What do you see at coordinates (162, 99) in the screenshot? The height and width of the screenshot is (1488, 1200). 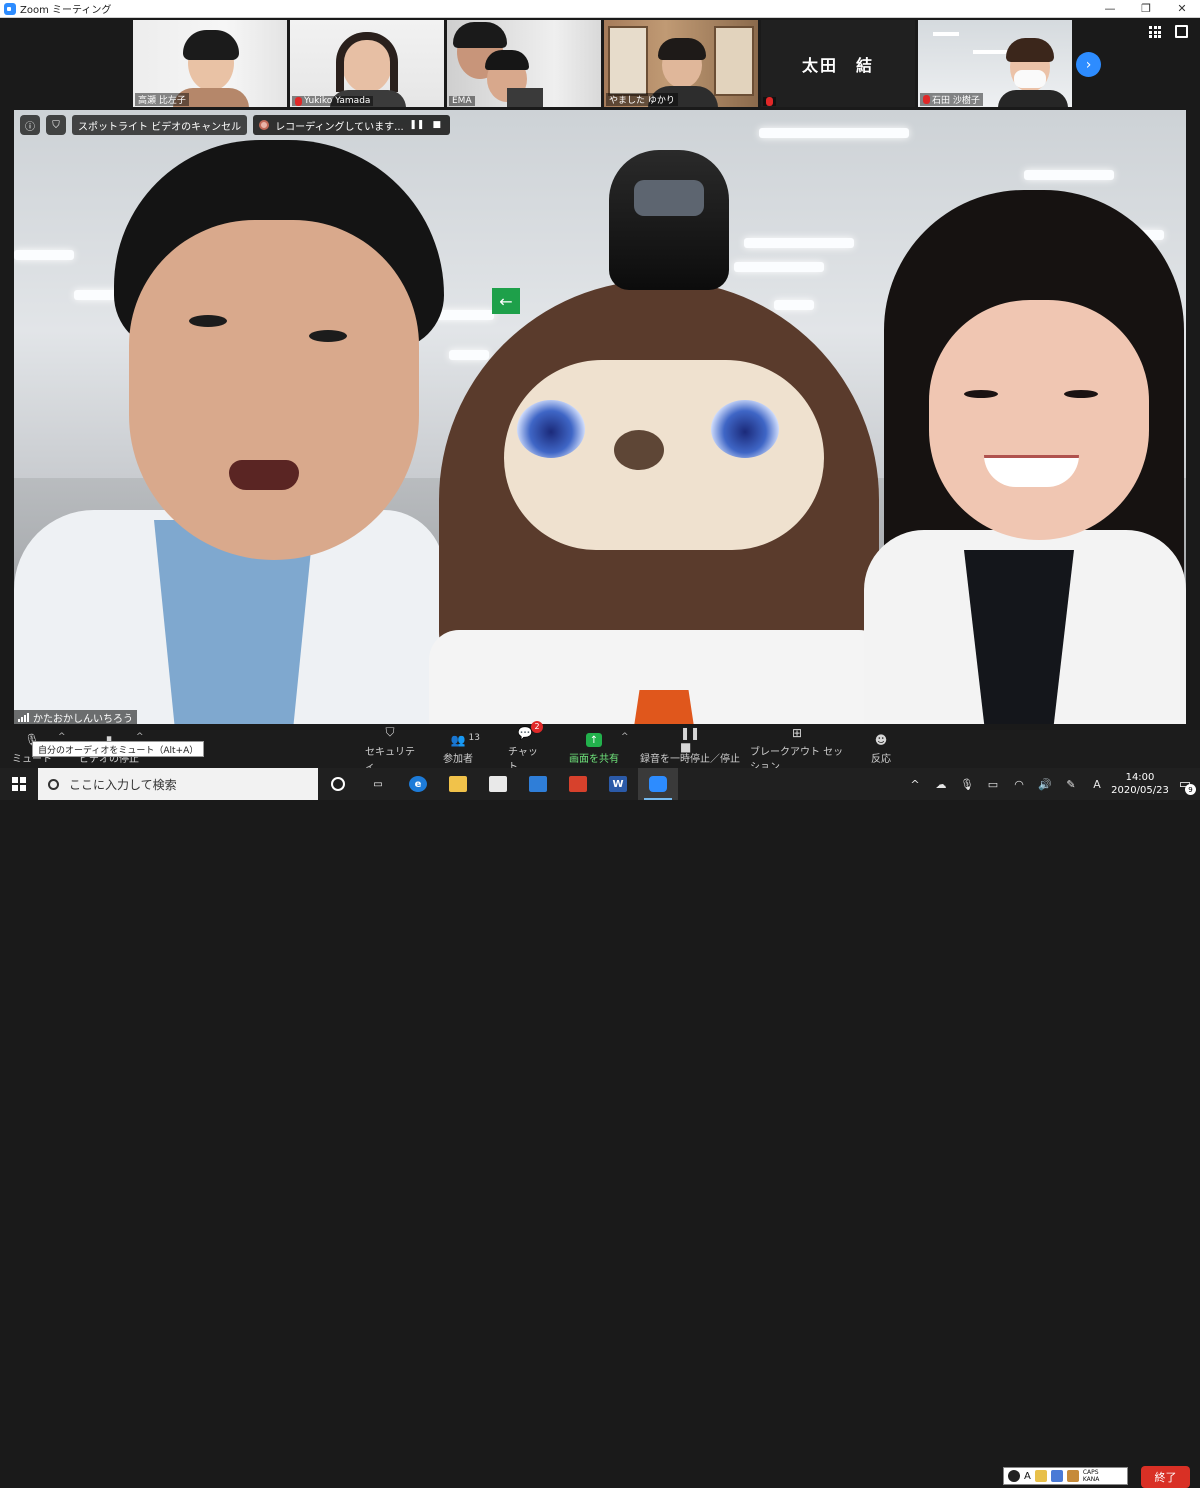 I see `participant-name: 高瀬 比左子` at bounding box center [162, 99].